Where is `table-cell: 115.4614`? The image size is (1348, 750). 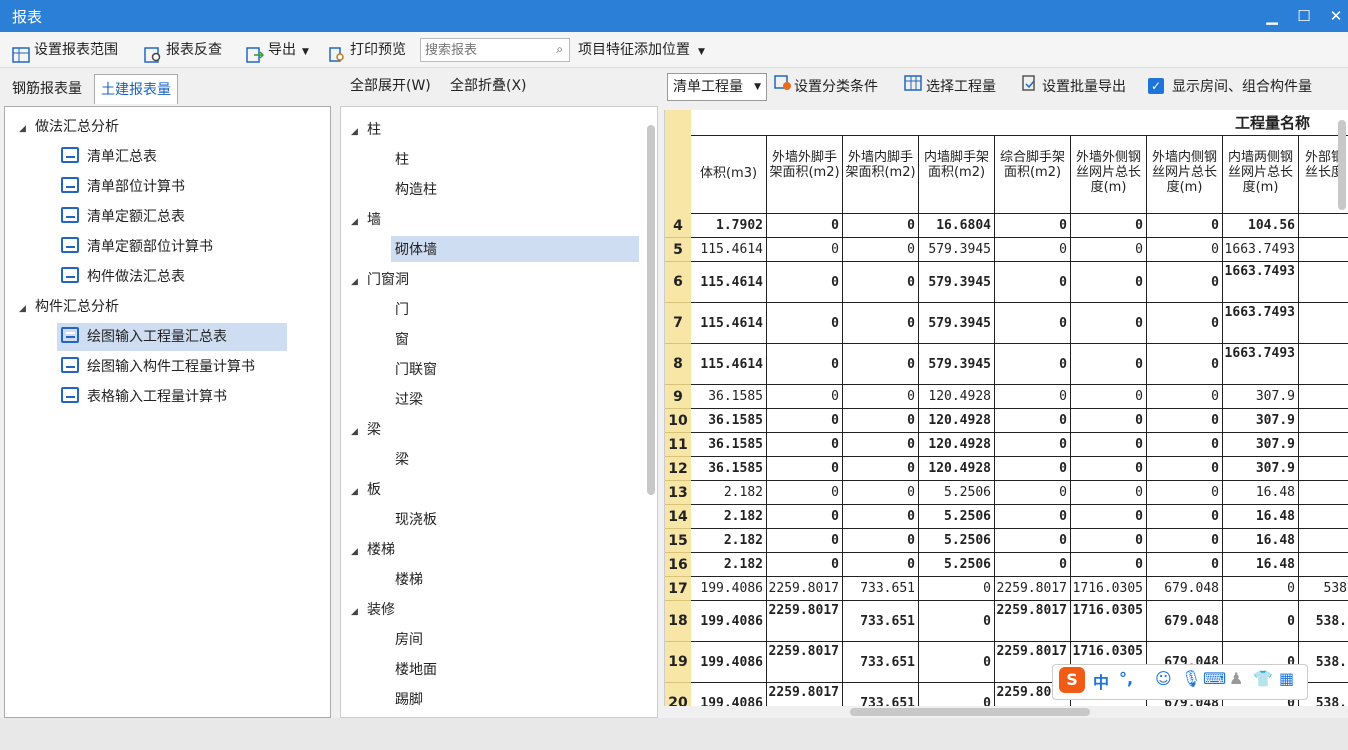
table-cell: 115.4614 is located at coordinates (729, 282).